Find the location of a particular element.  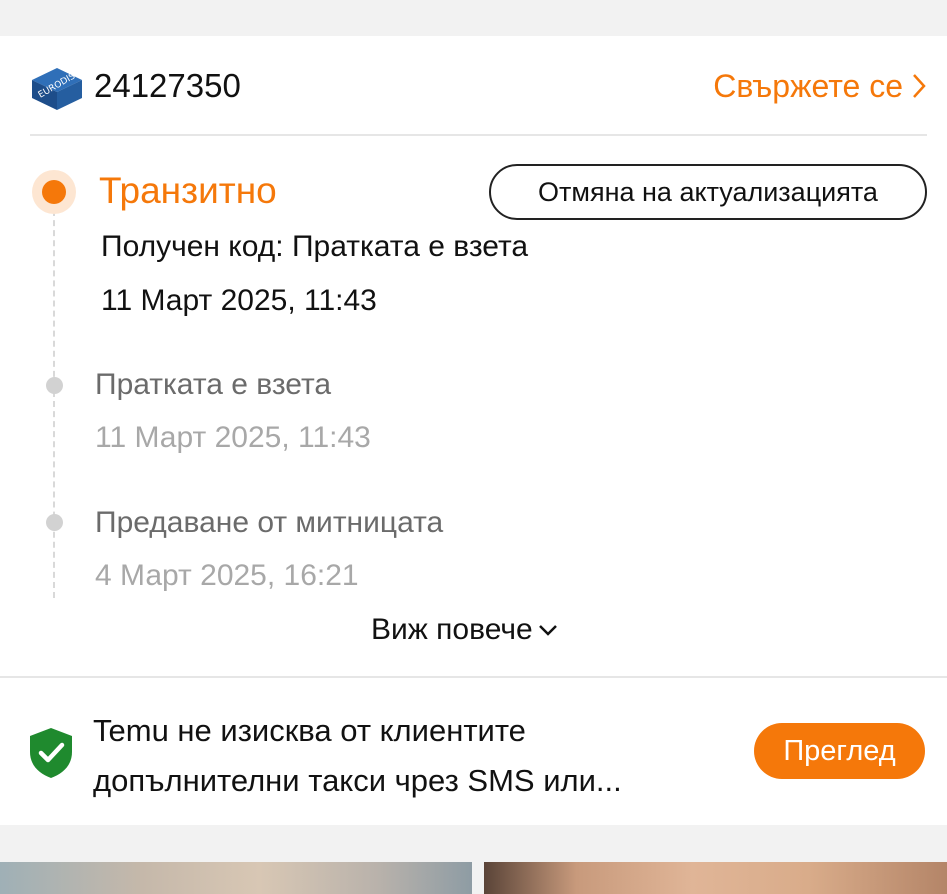

contact-label: Свържете се is located at coordinates (808, 86).